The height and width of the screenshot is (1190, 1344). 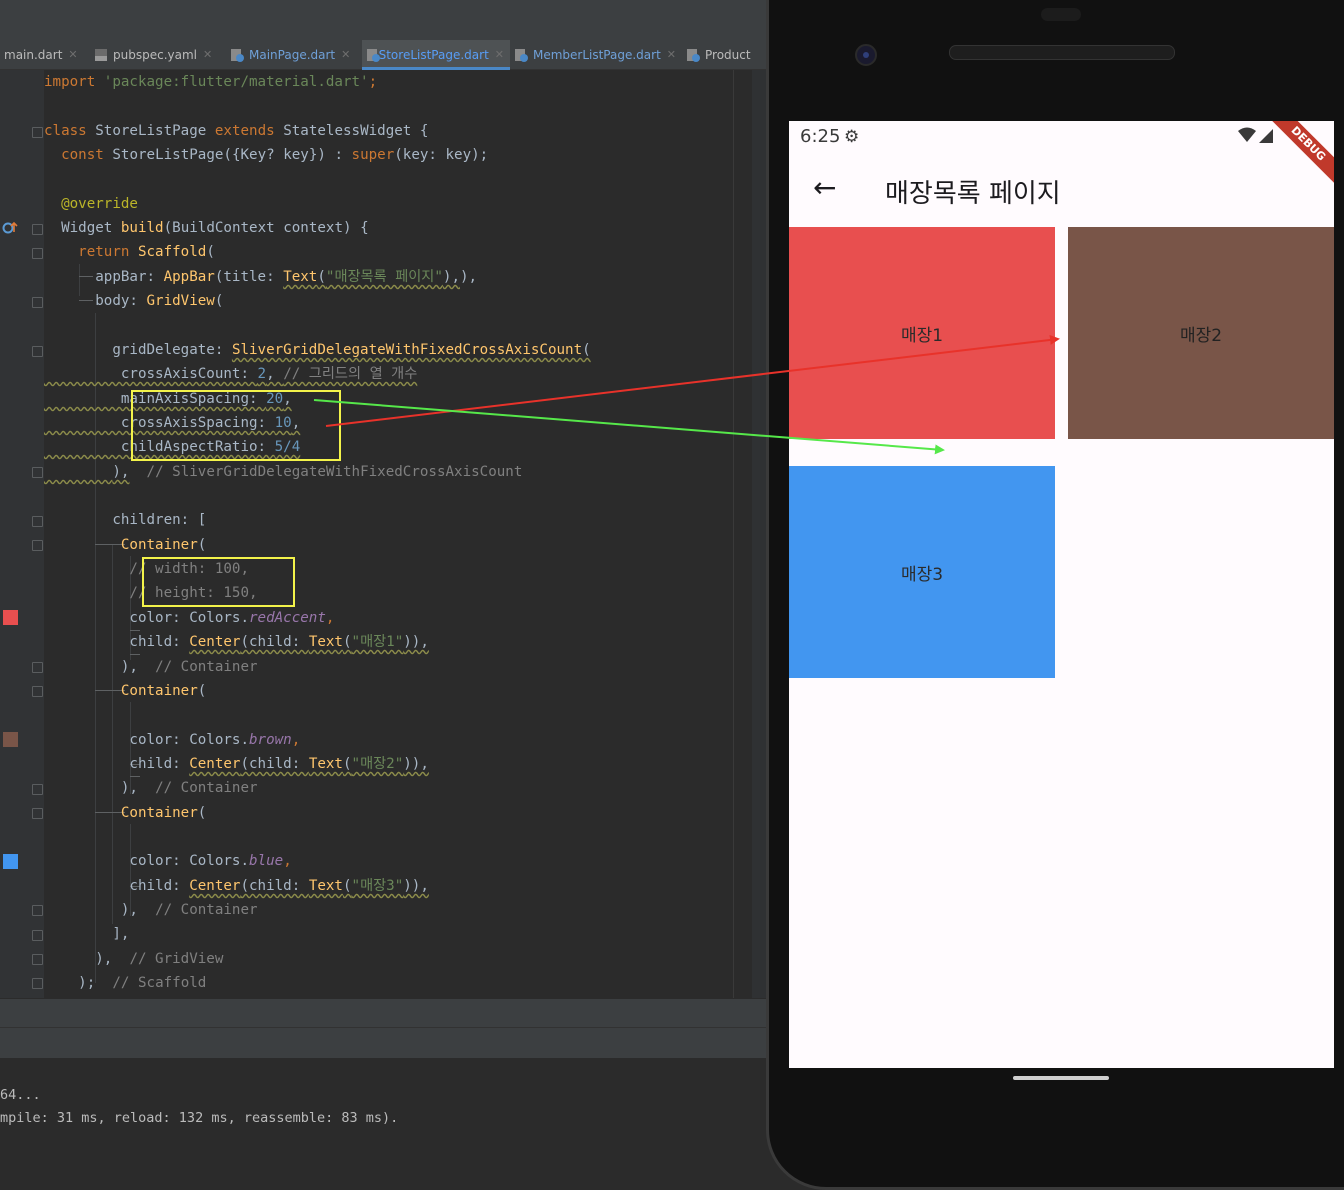 I want to click on ide-toolbar, so click(x=383, y=20).